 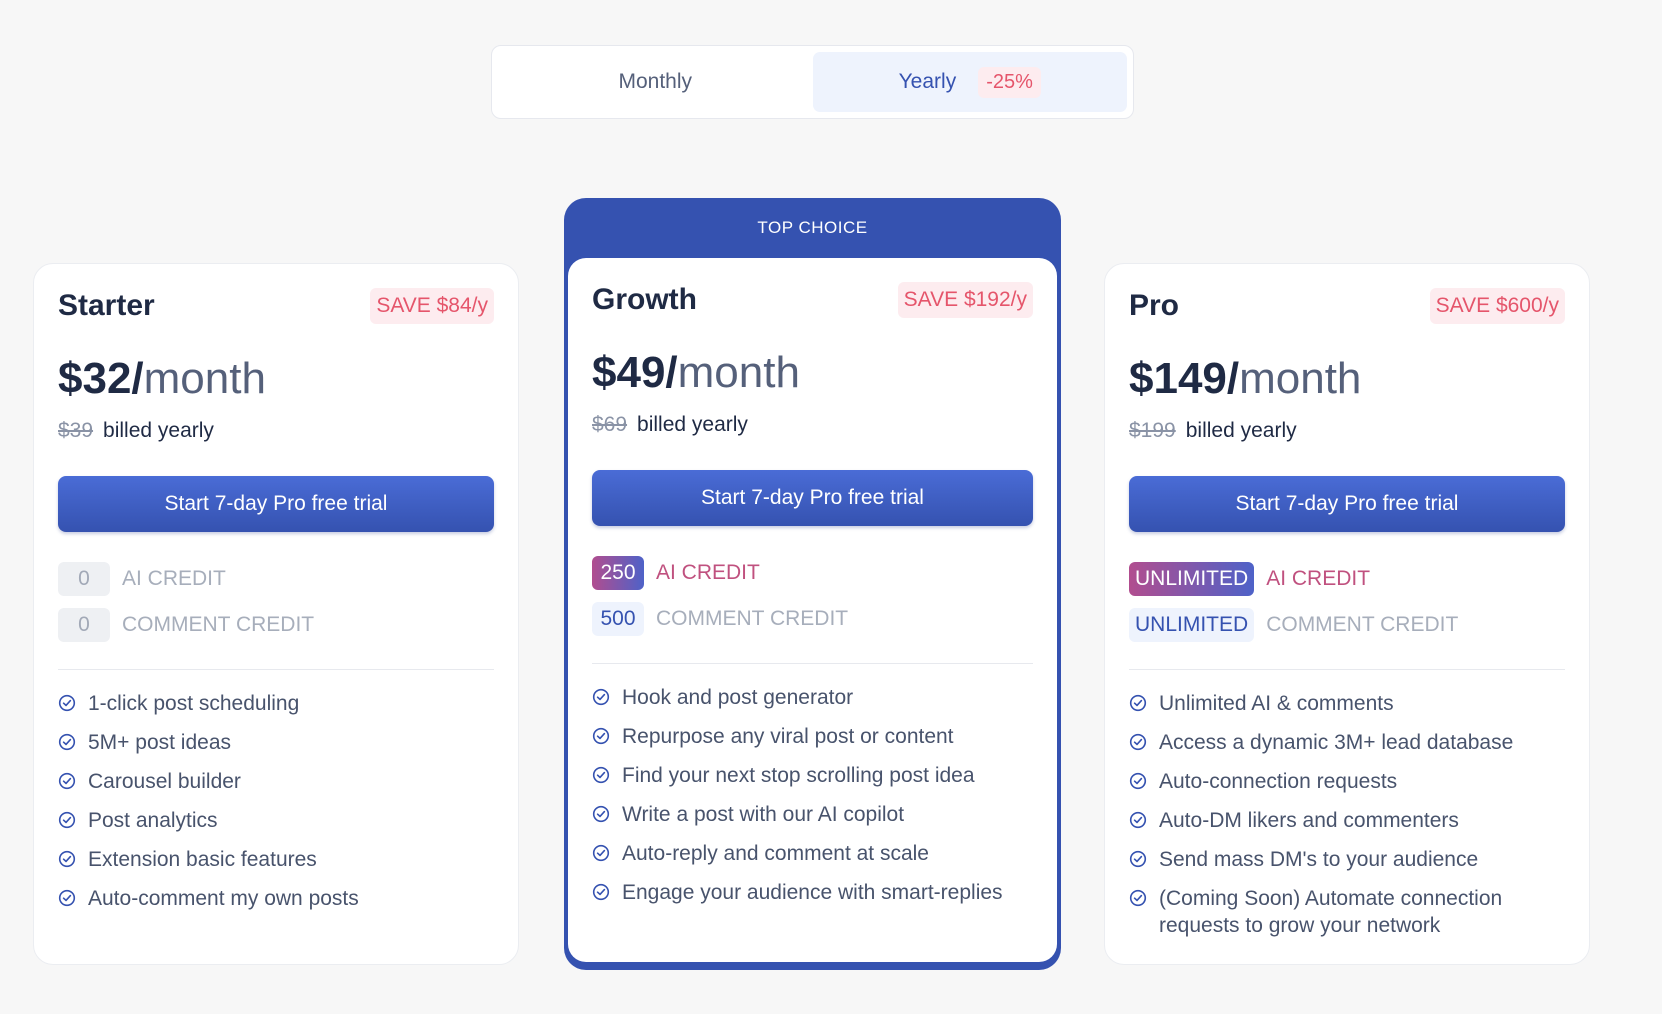 I want to click on billing-toggle: Monthly Yearly -25%, so click(x=812, y=82).